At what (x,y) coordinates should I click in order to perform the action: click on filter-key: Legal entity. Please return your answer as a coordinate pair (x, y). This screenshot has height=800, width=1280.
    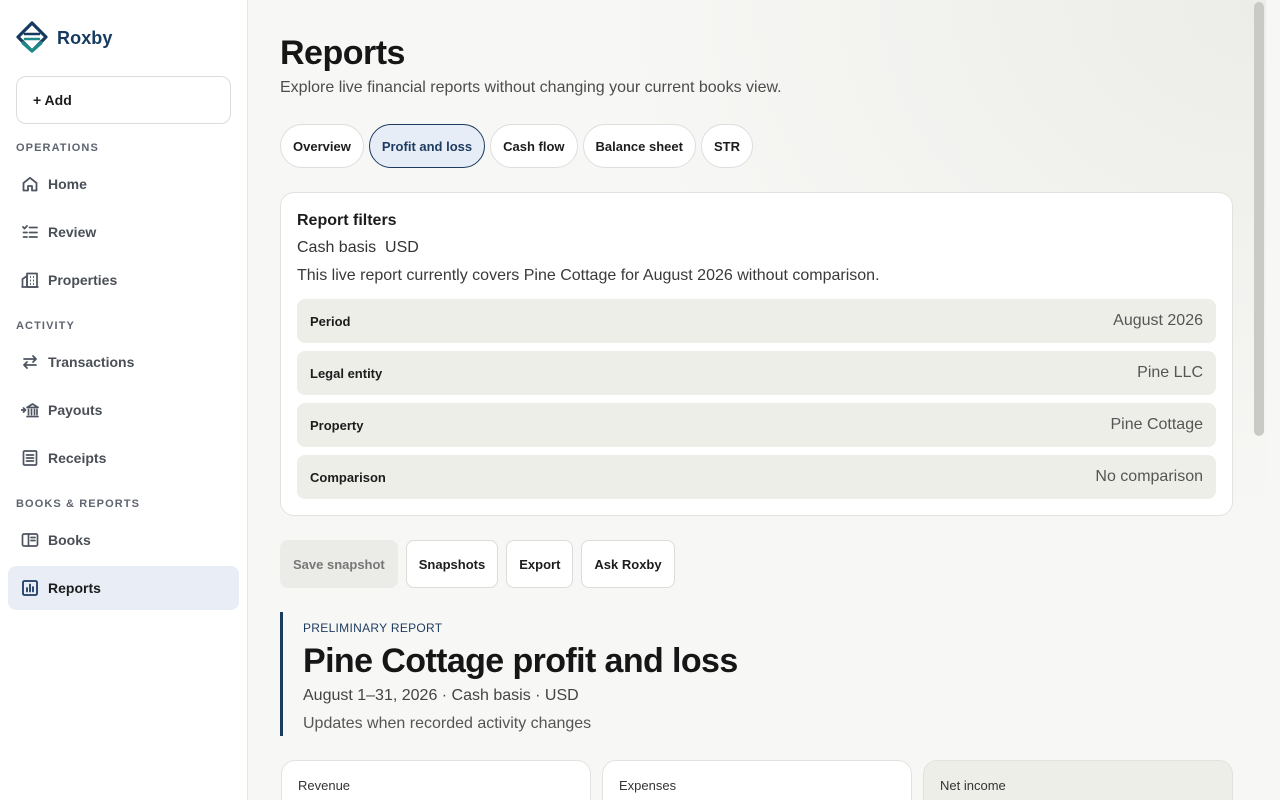
    Looking at the image, I should click on (346, 373).